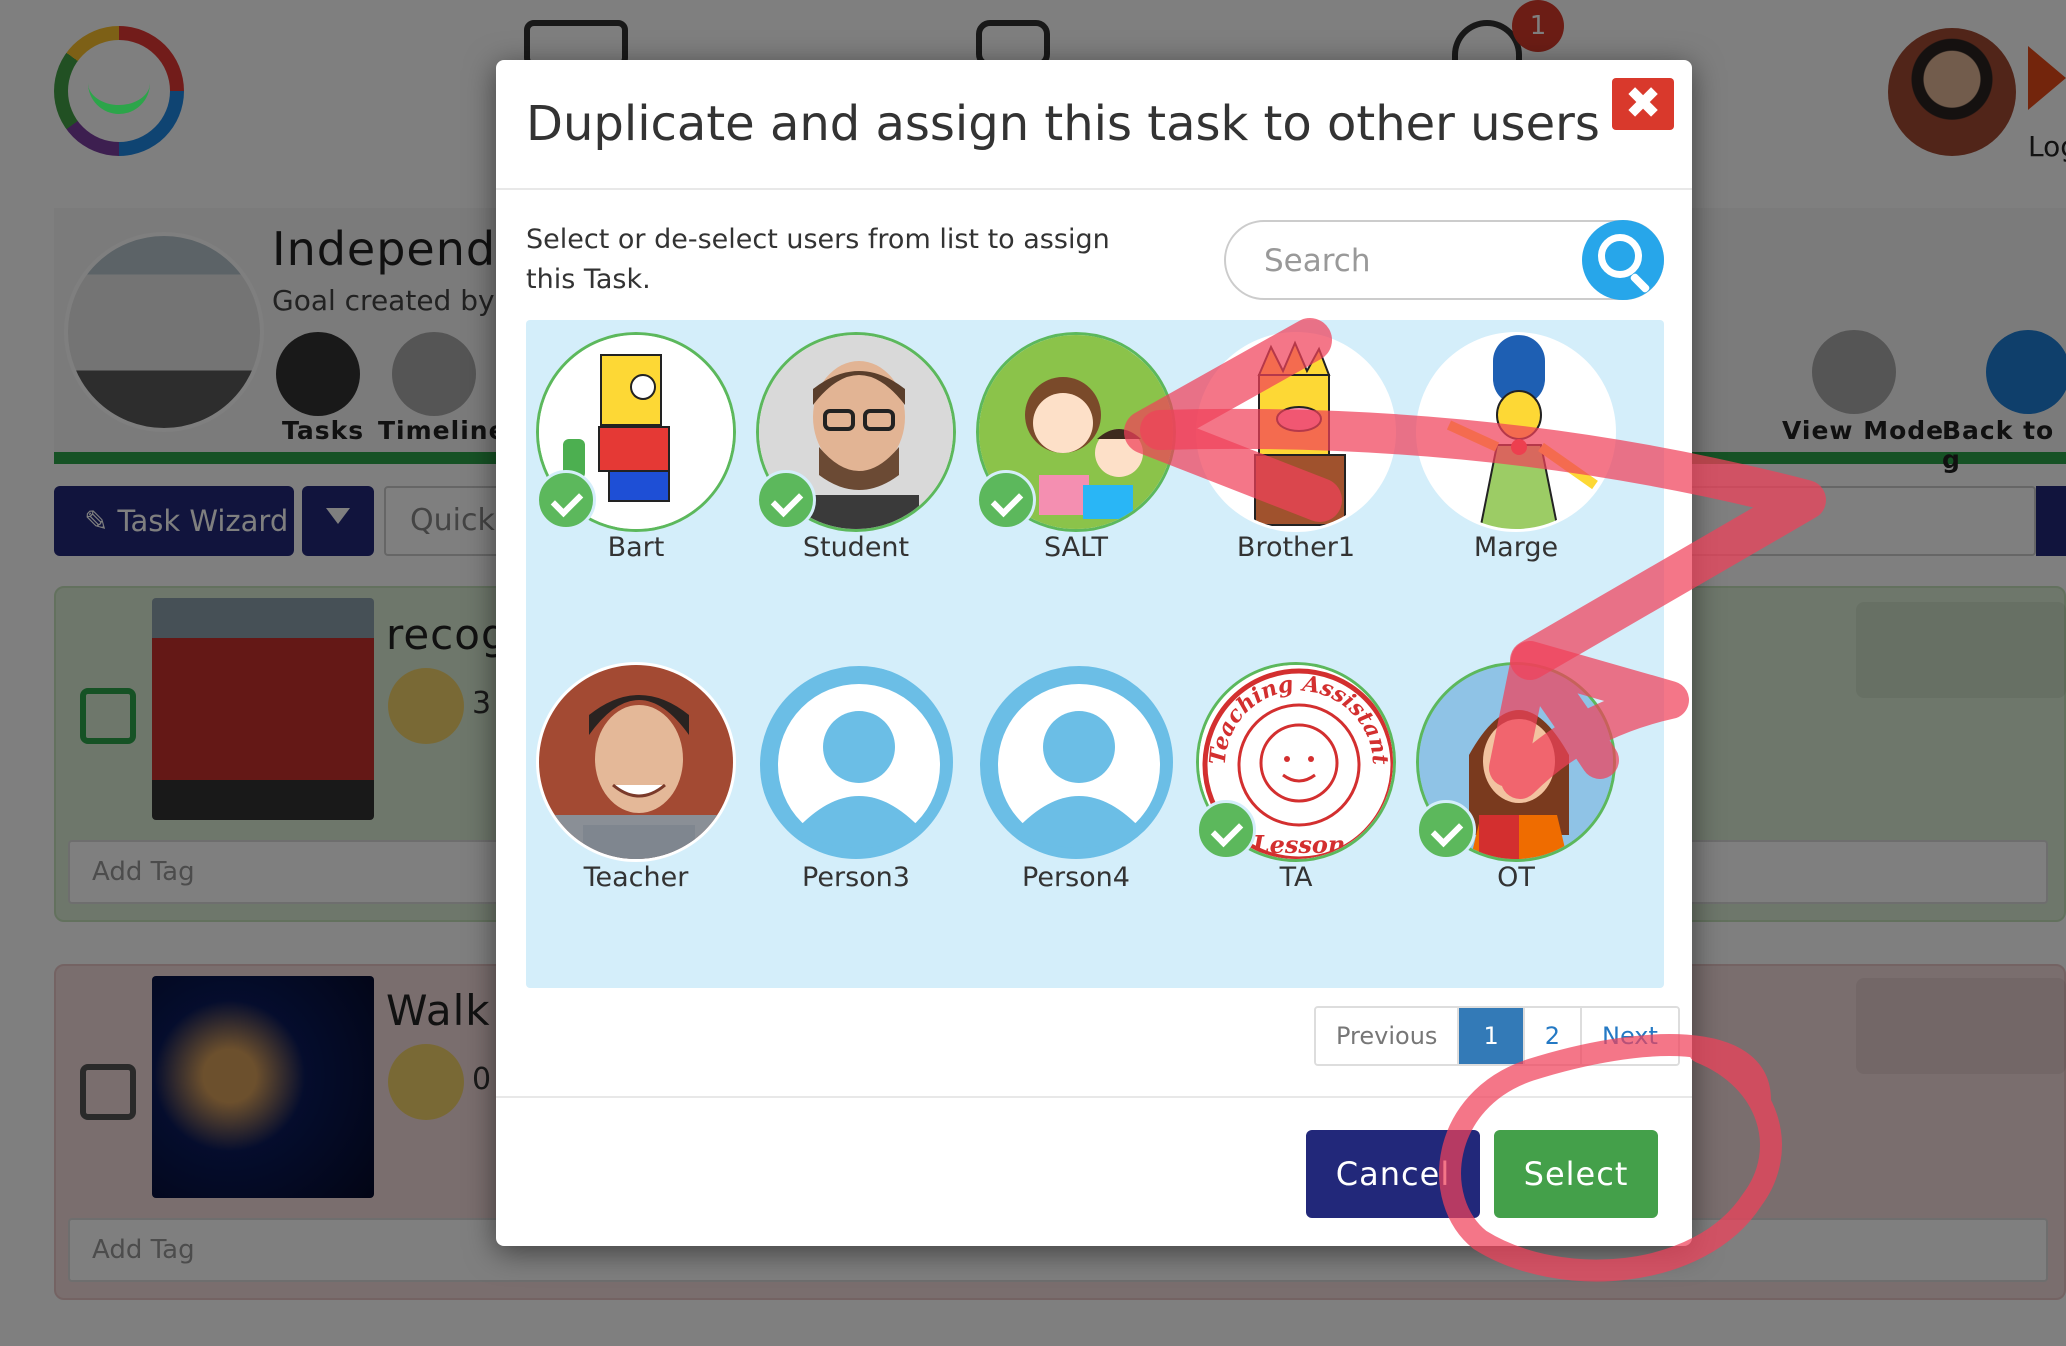  What do you see at coordinates (1094, 189) in the screenshot?
I see `modal-header-divider` at bounding box center [1094, 189].